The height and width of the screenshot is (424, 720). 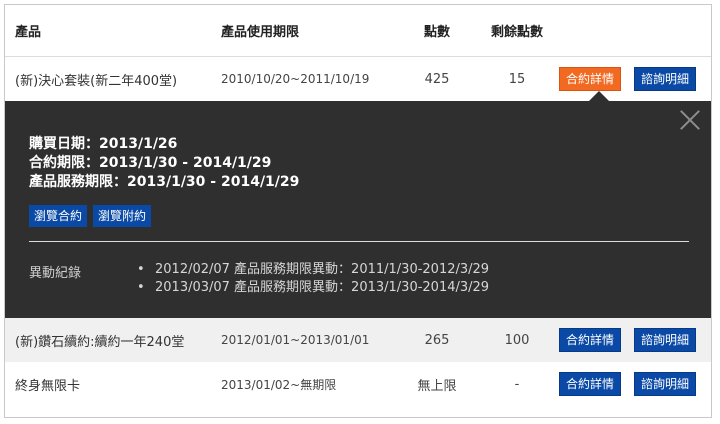 I want to click on detail-pointer, so click(x=599, y=96).